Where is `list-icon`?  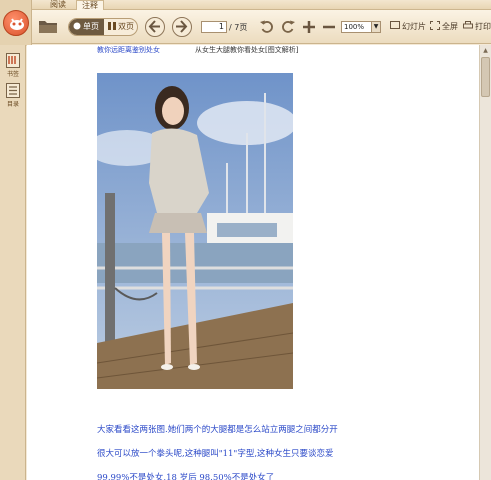
list-icon is located at coordinates (13, 90).